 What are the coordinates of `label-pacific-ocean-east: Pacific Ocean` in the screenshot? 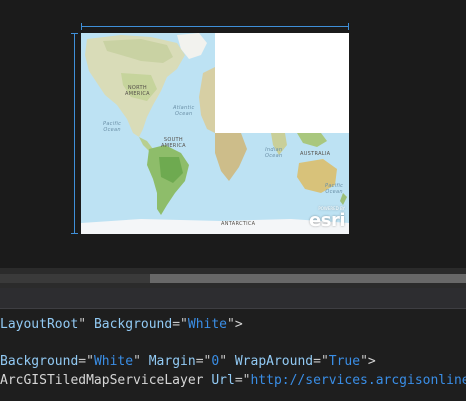 It's located at (334, 189).